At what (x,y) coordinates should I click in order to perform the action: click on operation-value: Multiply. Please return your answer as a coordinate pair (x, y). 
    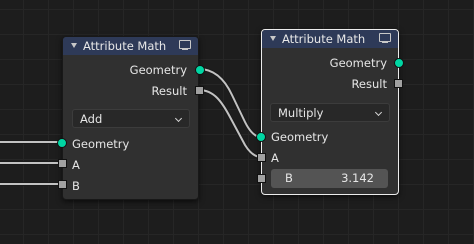
    Looking at the image, I should click on (301, 113).